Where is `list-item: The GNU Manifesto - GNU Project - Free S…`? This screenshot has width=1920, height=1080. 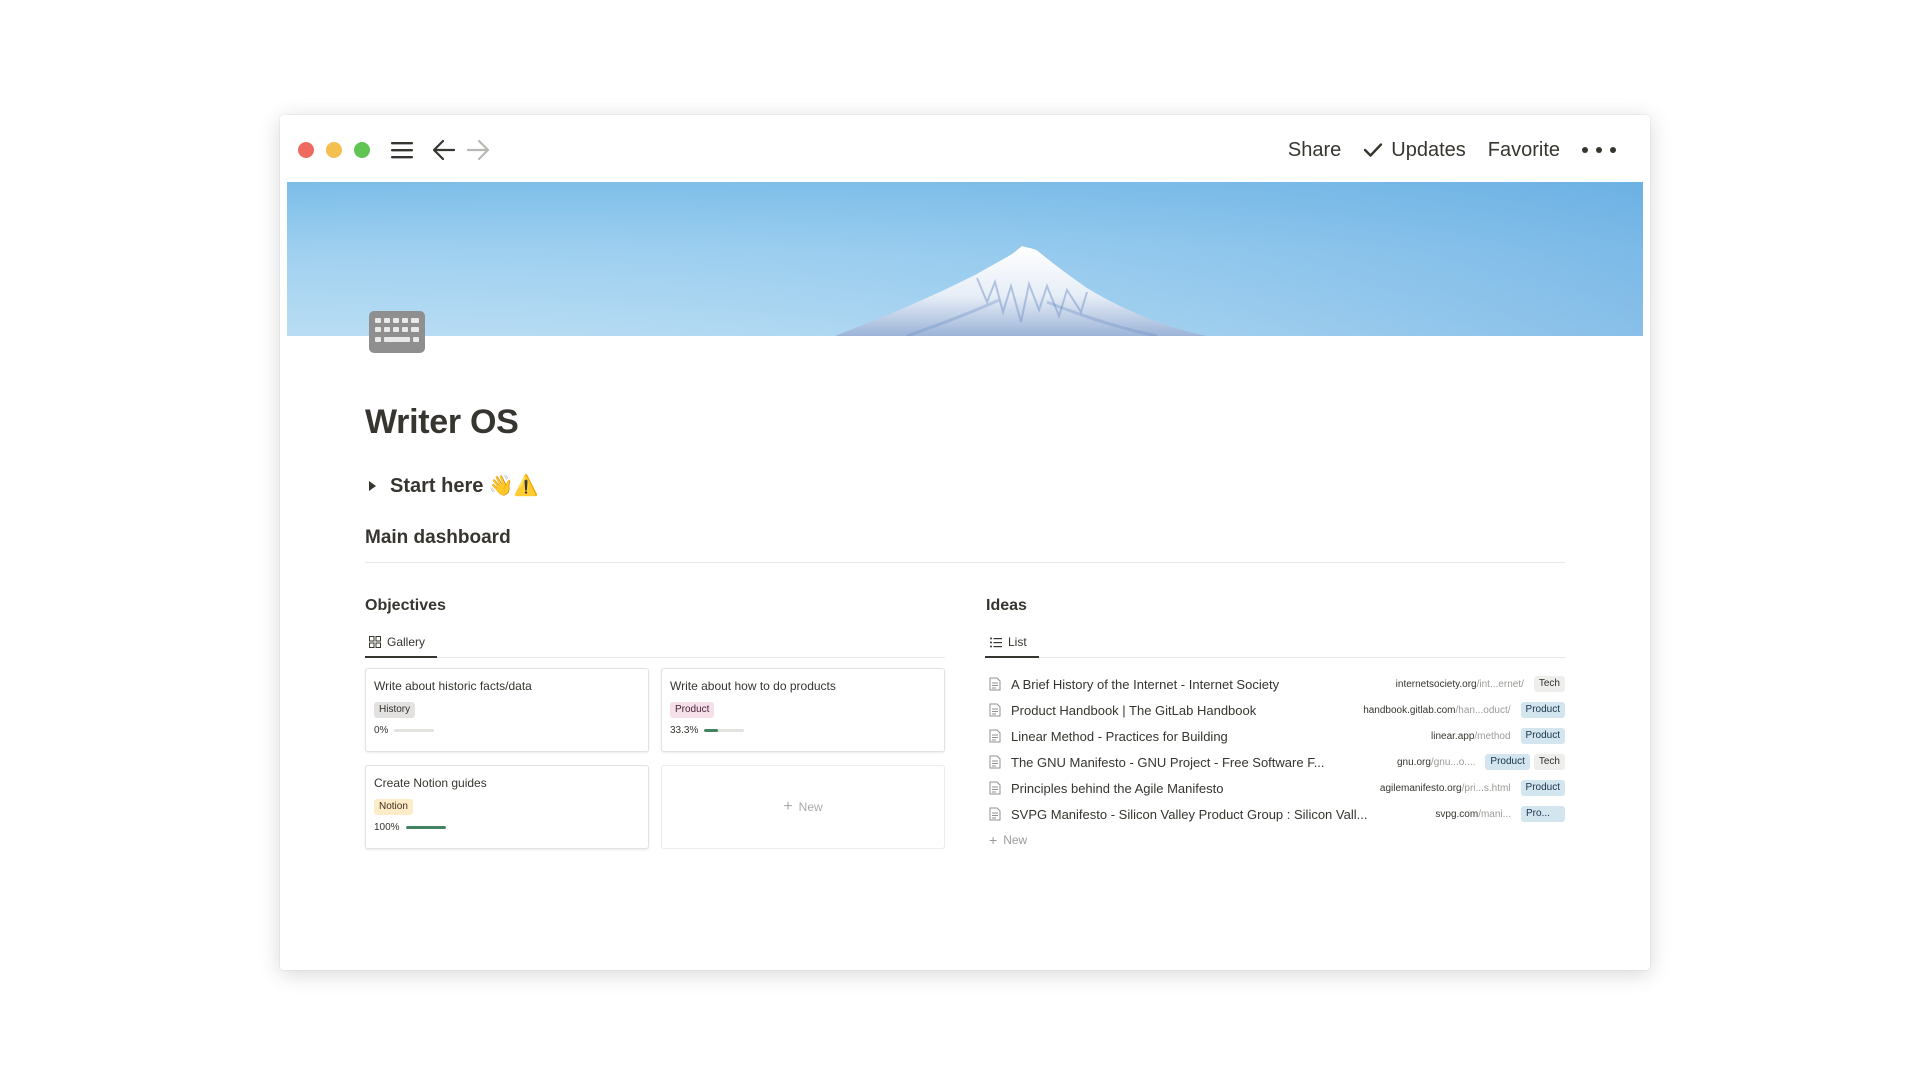
list-item: The GNU Manifesto - GNU Project - Free S… is located at coordinates (1275, 762).